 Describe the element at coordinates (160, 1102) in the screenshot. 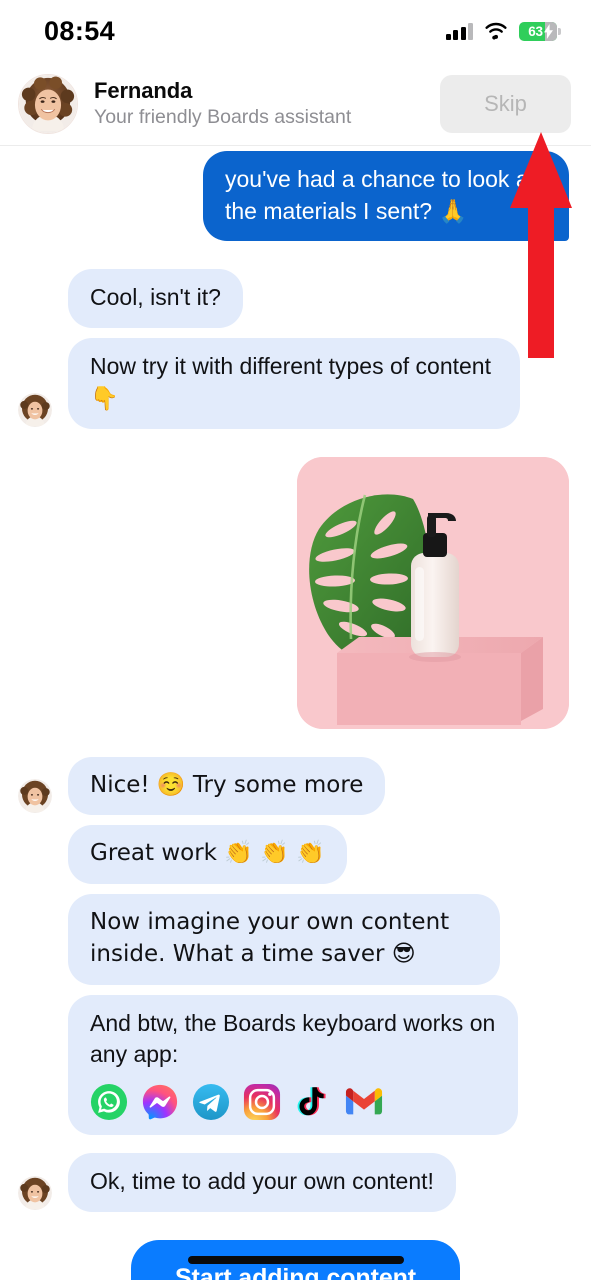

I see `messenger-icon` at that location.